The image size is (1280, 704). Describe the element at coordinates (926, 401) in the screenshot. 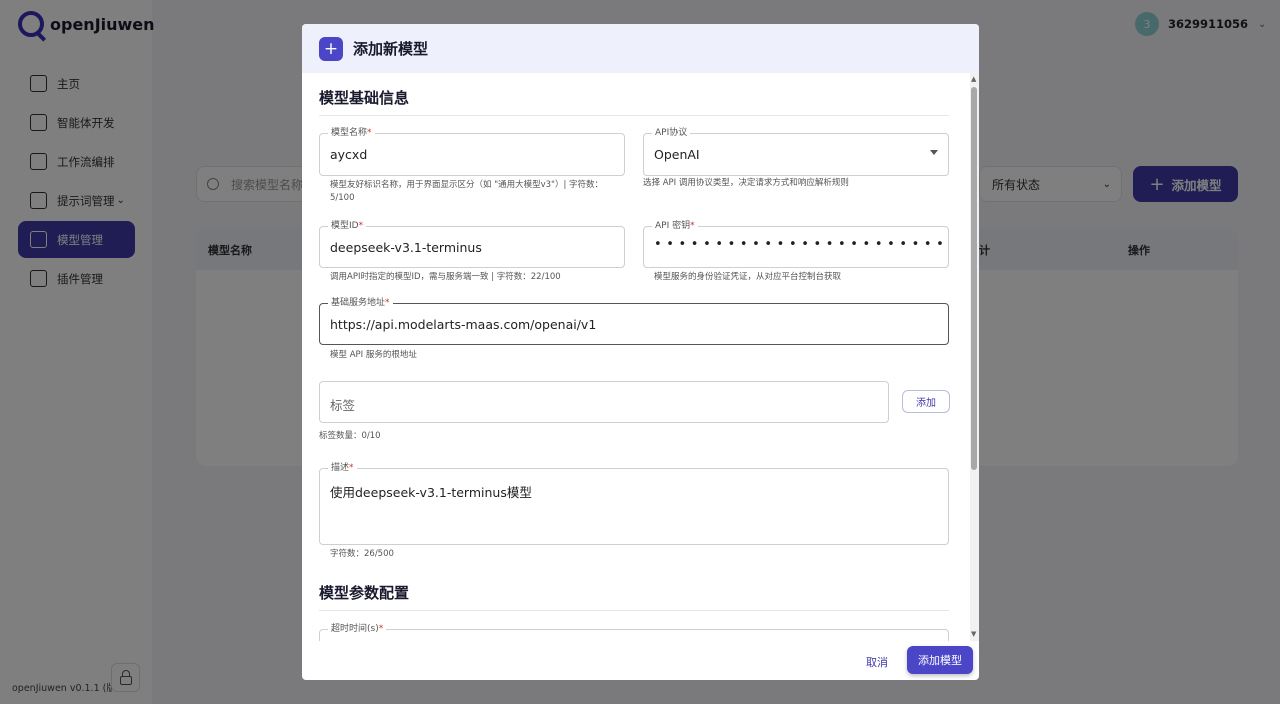

I see `add-tag-button: 添加` at that location.